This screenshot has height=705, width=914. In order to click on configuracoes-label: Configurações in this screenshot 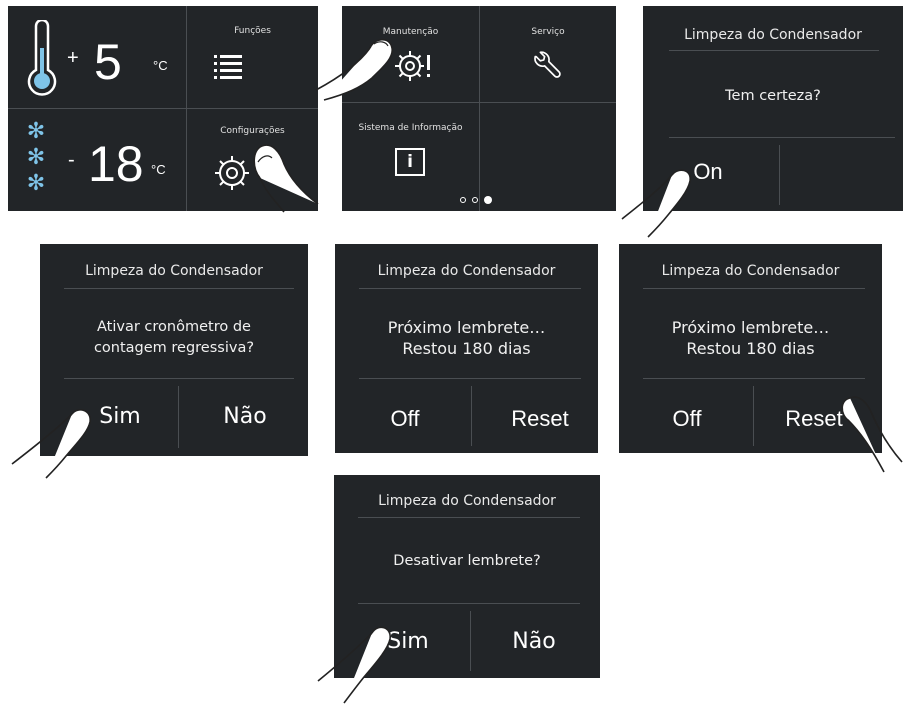, I will do `click(252, 131)`.